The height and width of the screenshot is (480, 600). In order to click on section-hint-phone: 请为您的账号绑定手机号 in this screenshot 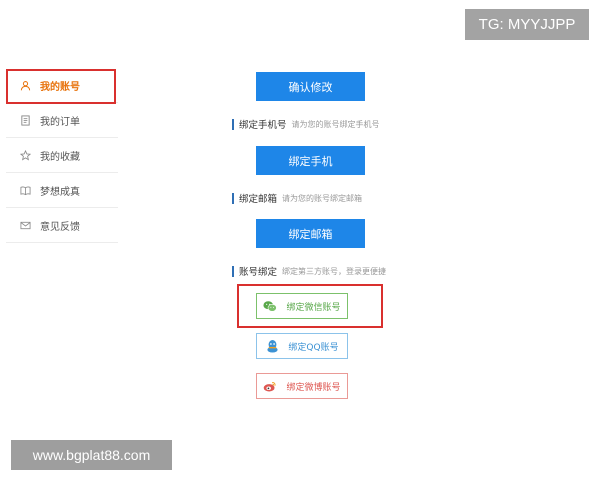, I will do `click(335, 124)`.